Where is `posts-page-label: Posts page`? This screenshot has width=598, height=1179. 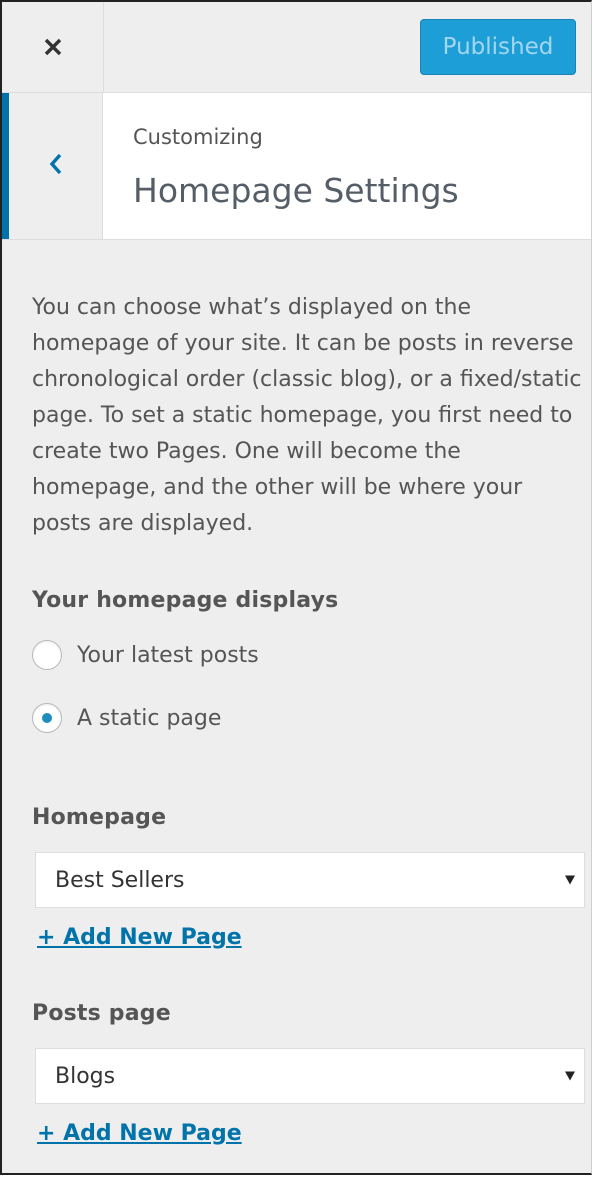
posts-page-label: Posts page is located at coordinates (101, 1013).